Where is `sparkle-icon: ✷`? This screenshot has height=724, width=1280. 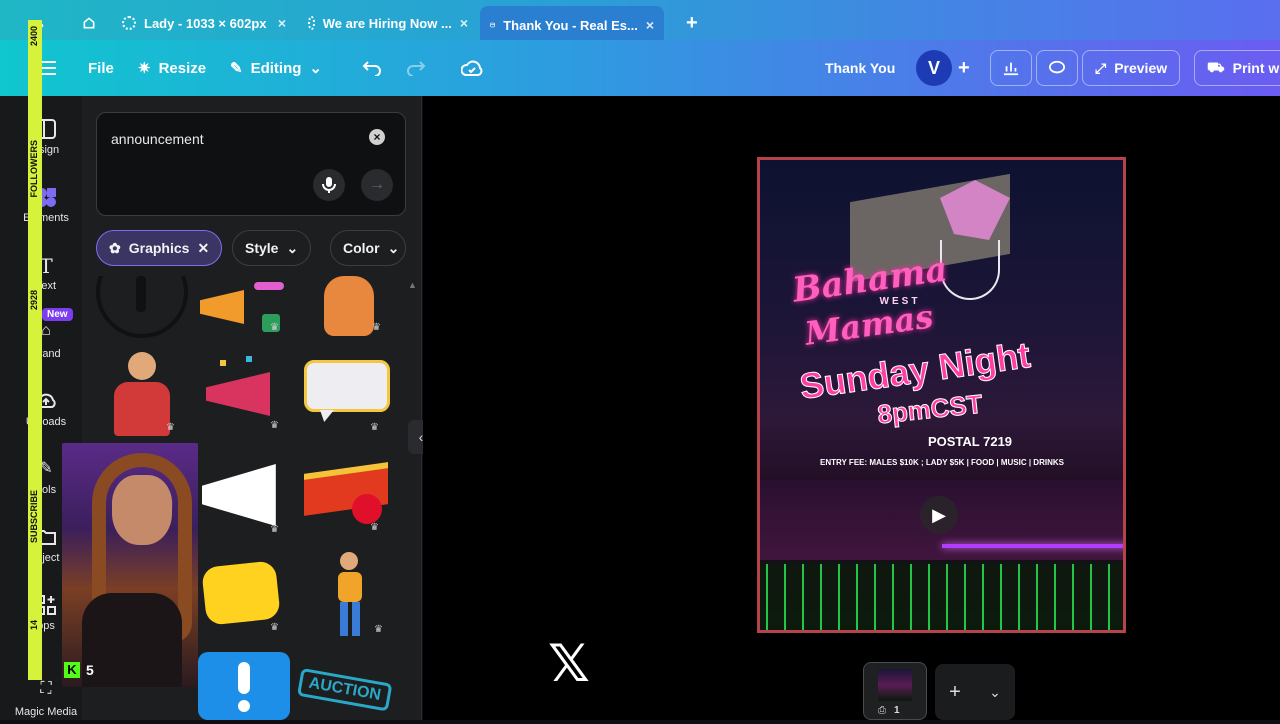
sparkle-icon: ✷ is located at coordinates (144, 68).